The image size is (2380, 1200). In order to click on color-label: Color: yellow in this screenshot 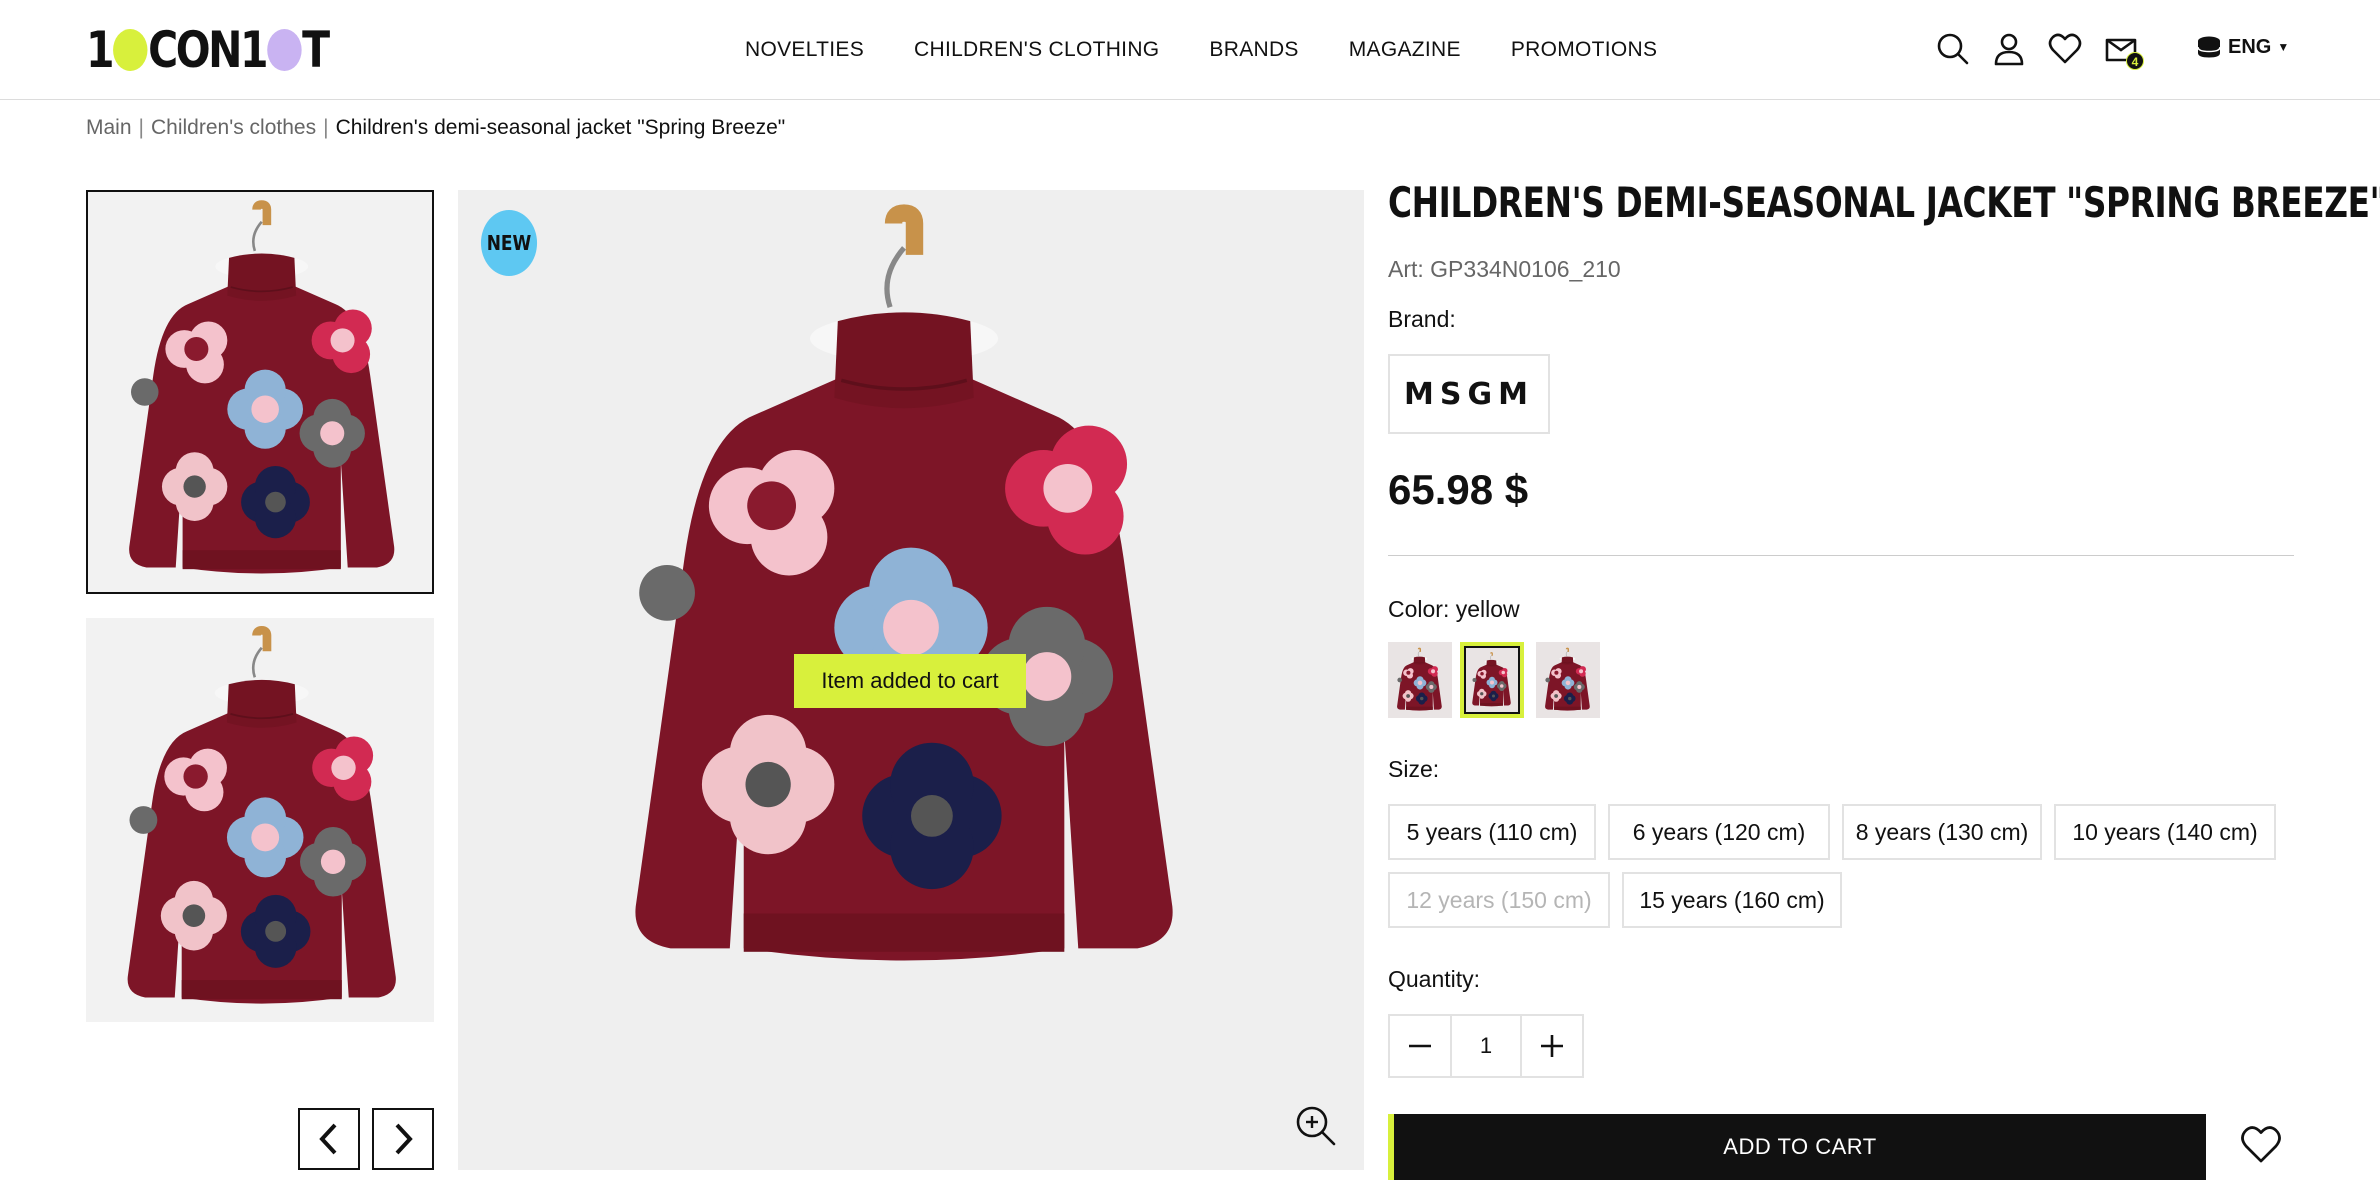, I will do `click(1454, 609)`.